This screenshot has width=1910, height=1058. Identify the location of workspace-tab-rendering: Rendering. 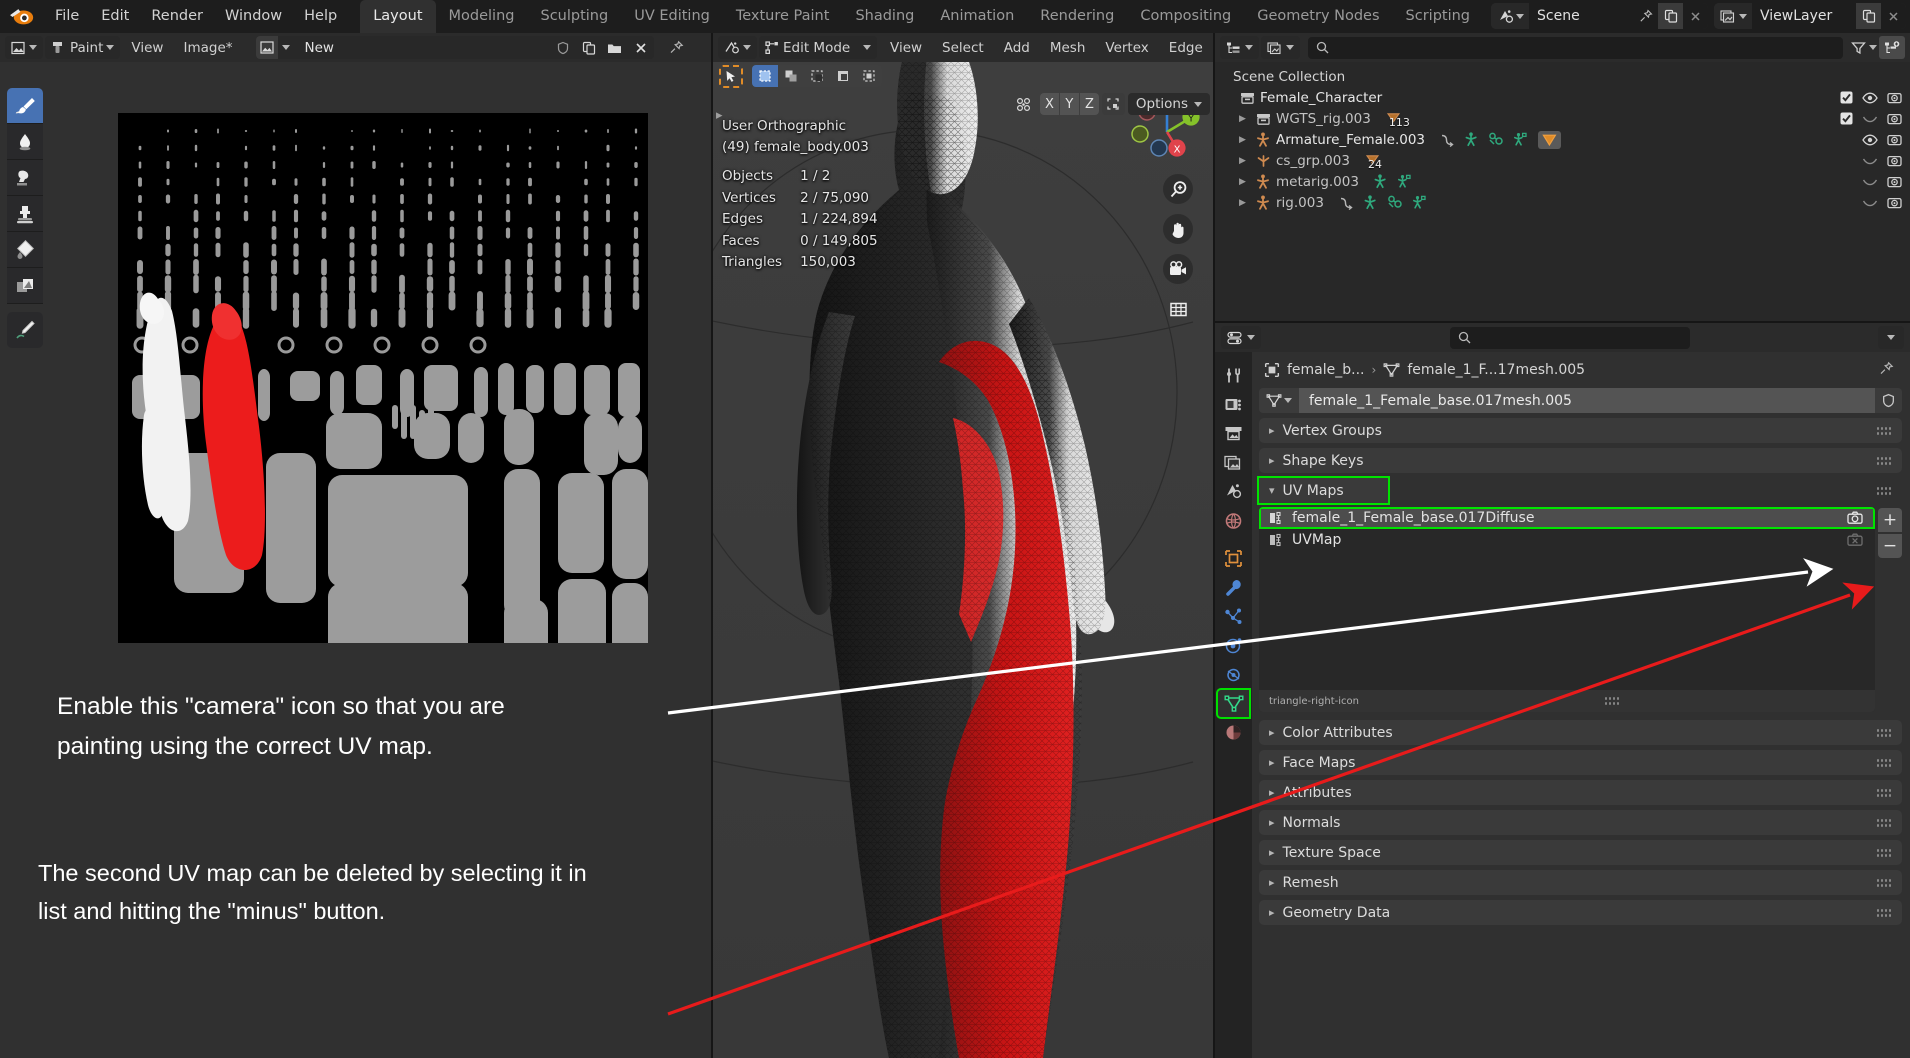
(1077, 16).